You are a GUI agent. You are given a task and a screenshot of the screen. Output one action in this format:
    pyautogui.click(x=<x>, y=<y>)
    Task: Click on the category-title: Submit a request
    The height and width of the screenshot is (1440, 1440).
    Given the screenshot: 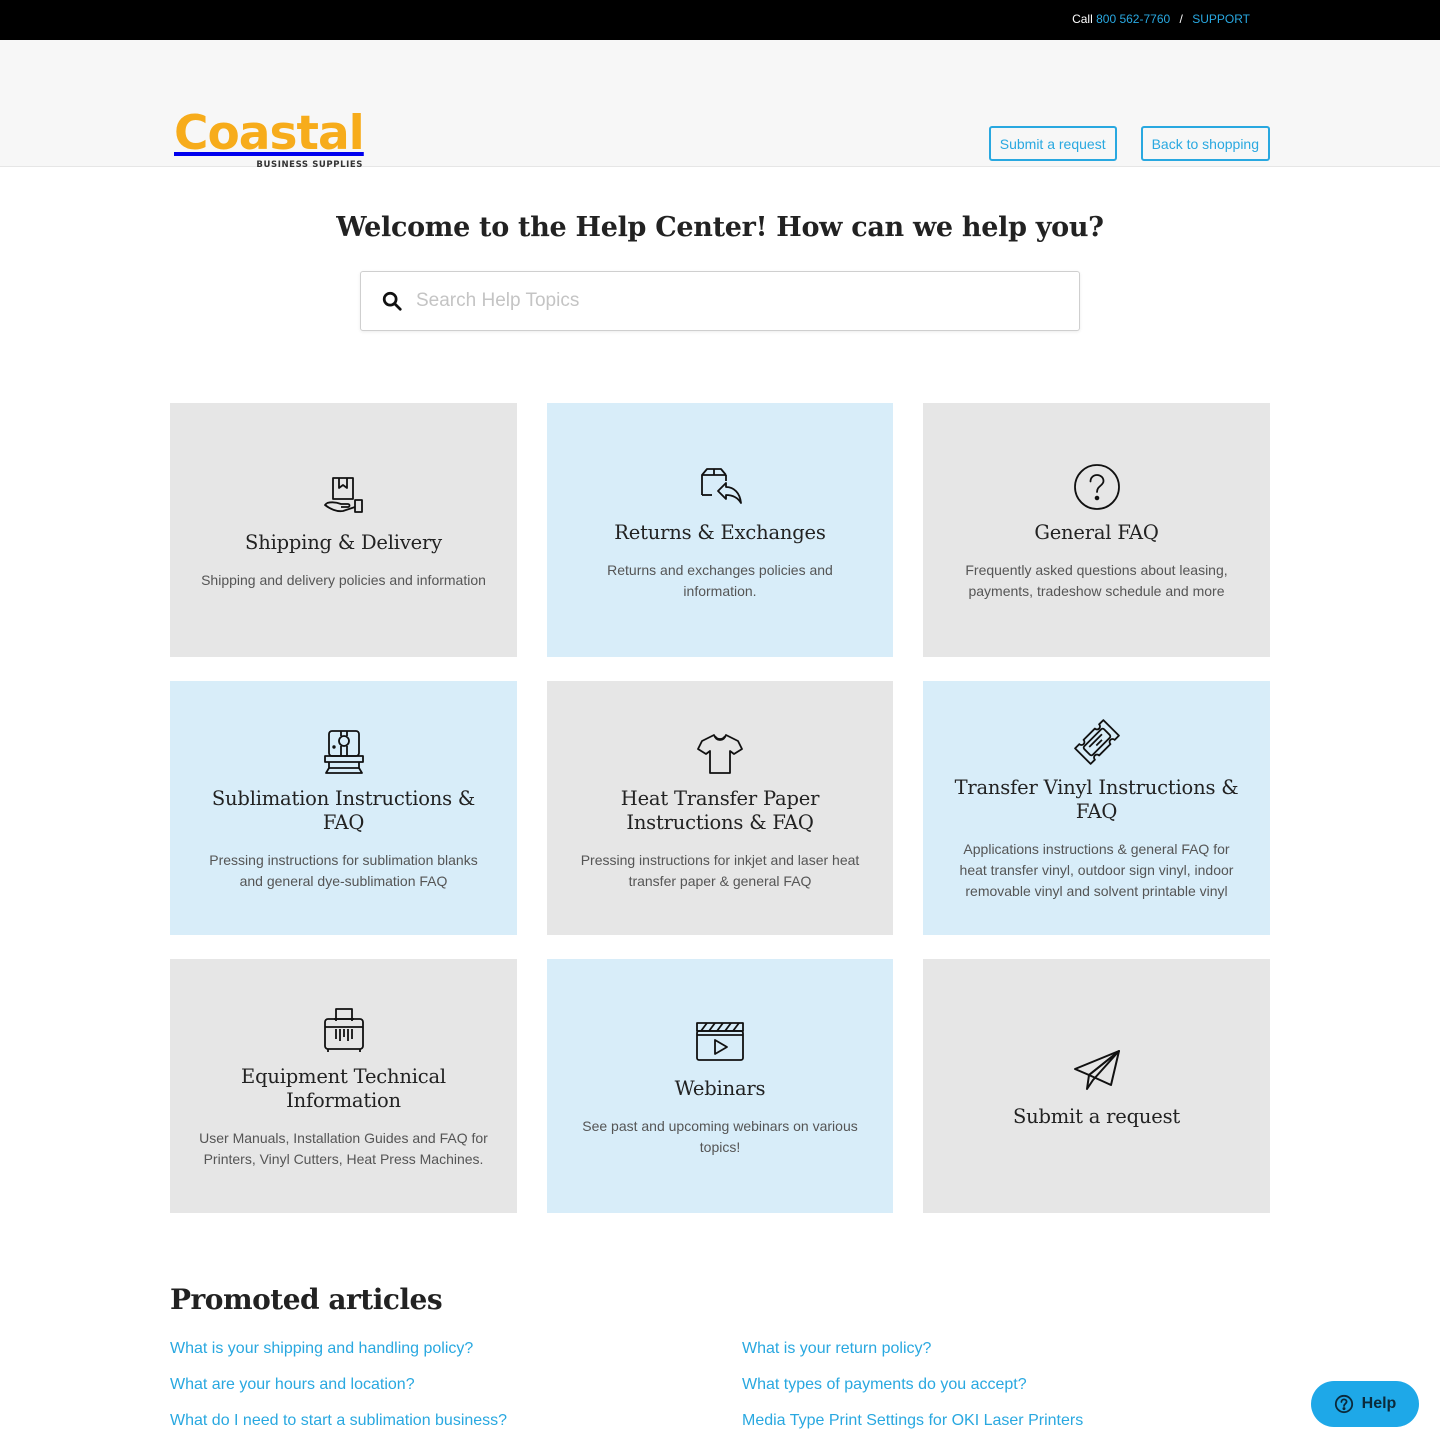 What is the action you would take?
    pyautogui.click(x=1096, y=1116)
    